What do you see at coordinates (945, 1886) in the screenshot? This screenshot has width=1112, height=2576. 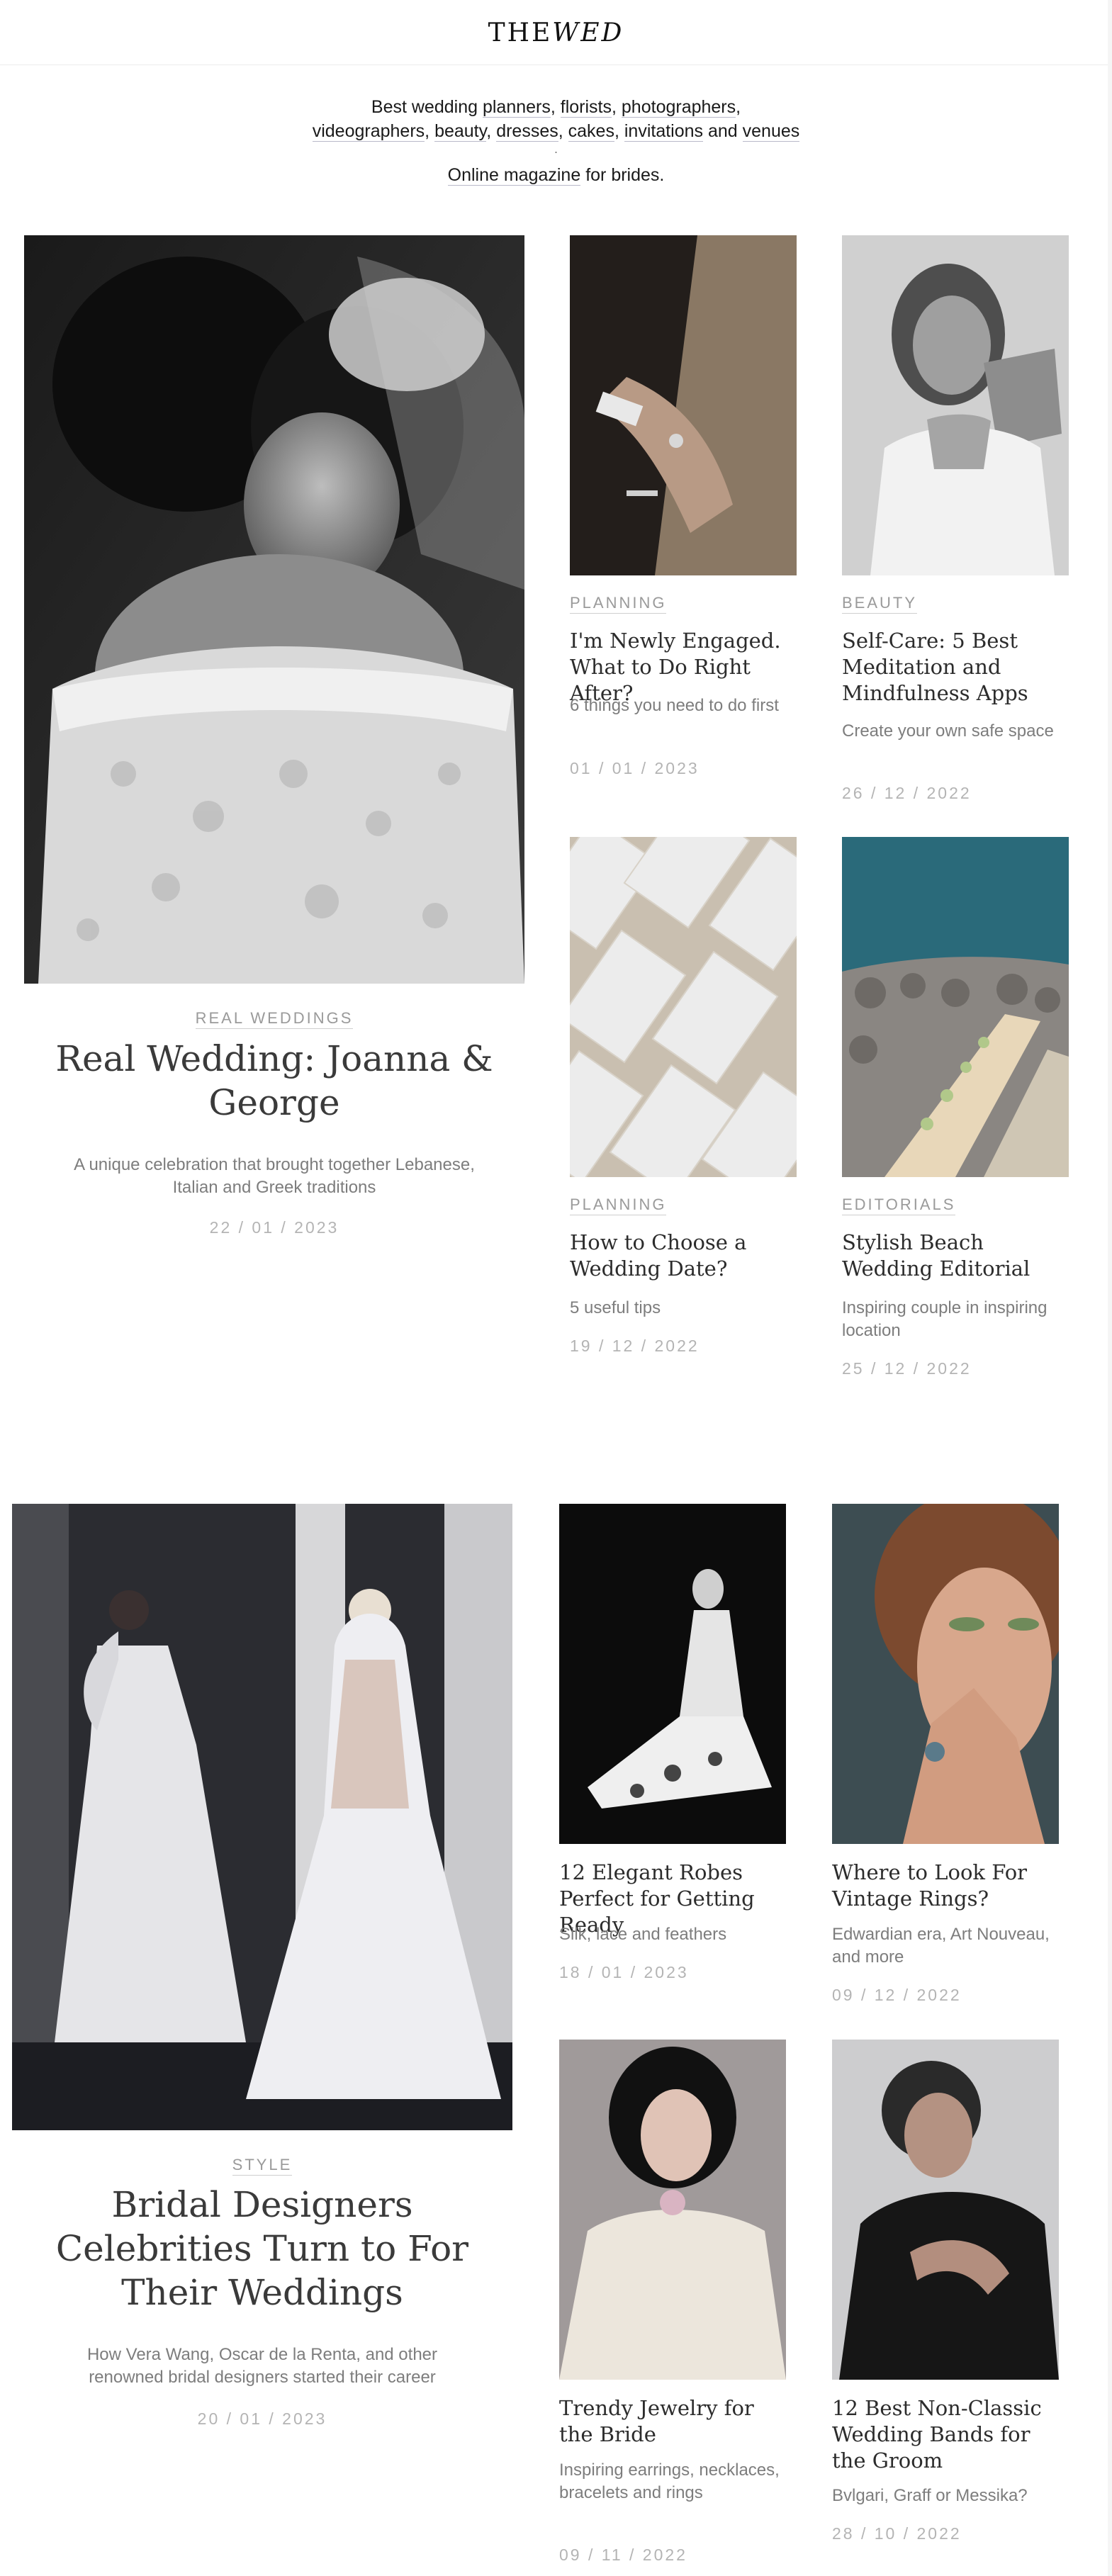 I see `card6-title: Where to Look For Vintage Rings?` at bounding box center [945, 1886].